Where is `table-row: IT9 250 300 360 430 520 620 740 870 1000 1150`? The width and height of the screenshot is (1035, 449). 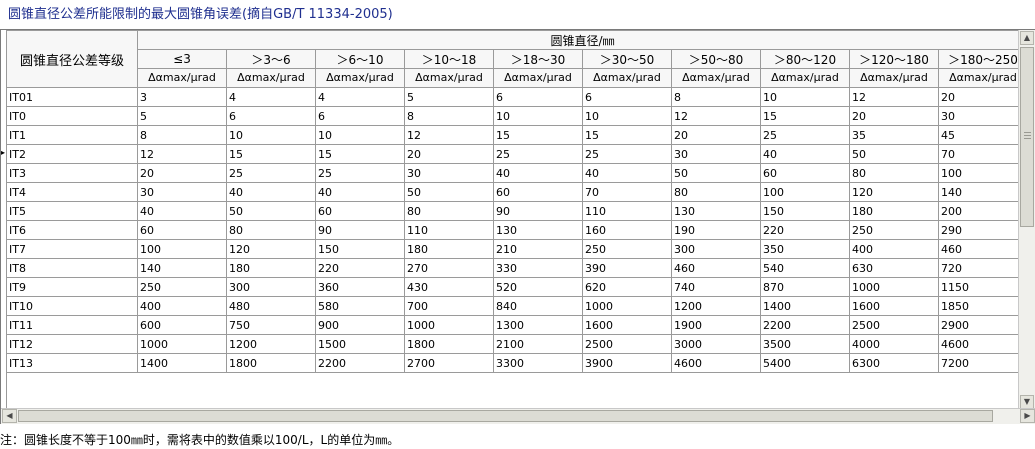
table-row: IT9 250 300 360 430 520 620 740 870 1000 1150 is located at coordinates (517, 287).